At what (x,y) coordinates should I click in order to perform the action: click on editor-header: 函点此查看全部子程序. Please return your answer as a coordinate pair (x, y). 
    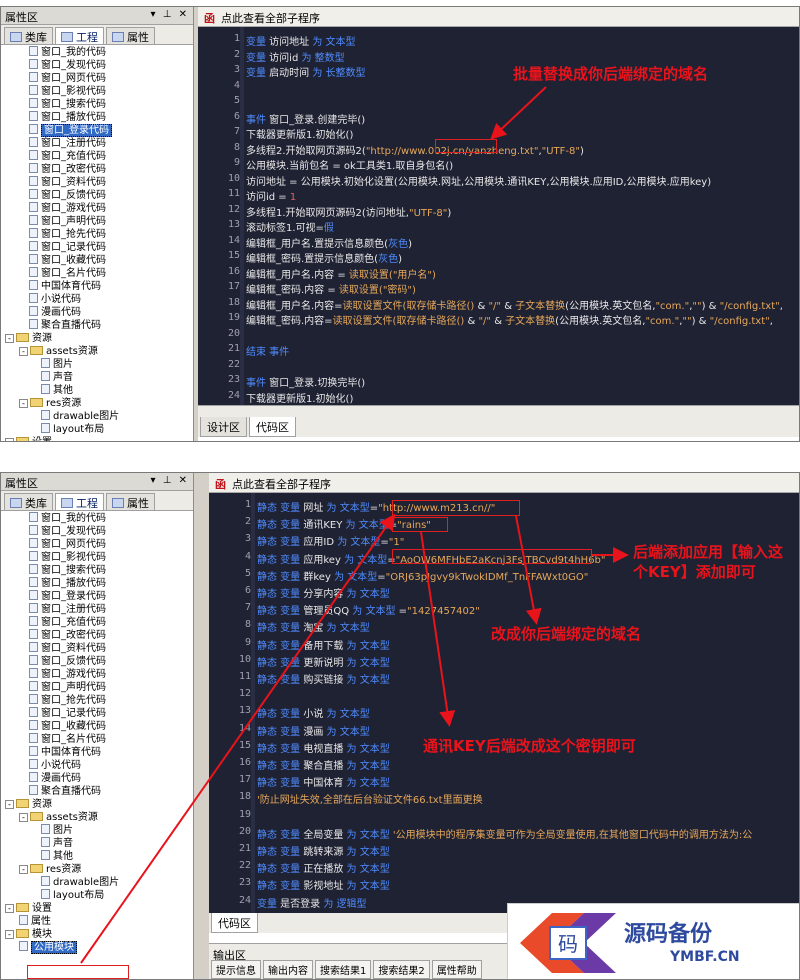
    Looking at the image, I should click on (498, 17).